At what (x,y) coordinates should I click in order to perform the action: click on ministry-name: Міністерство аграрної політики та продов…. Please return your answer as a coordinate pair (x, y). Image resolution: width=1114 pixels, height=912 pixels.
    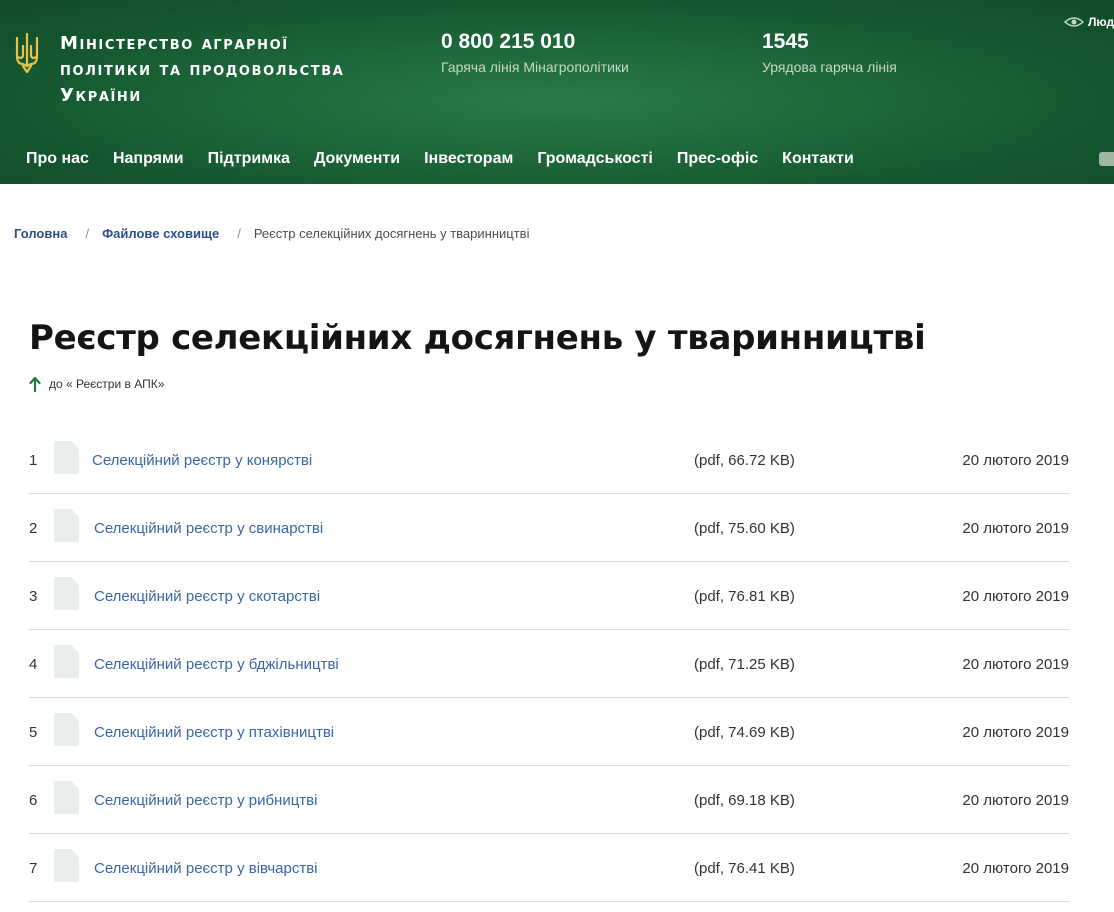
    Looking at the image, I should click on (230, 70).